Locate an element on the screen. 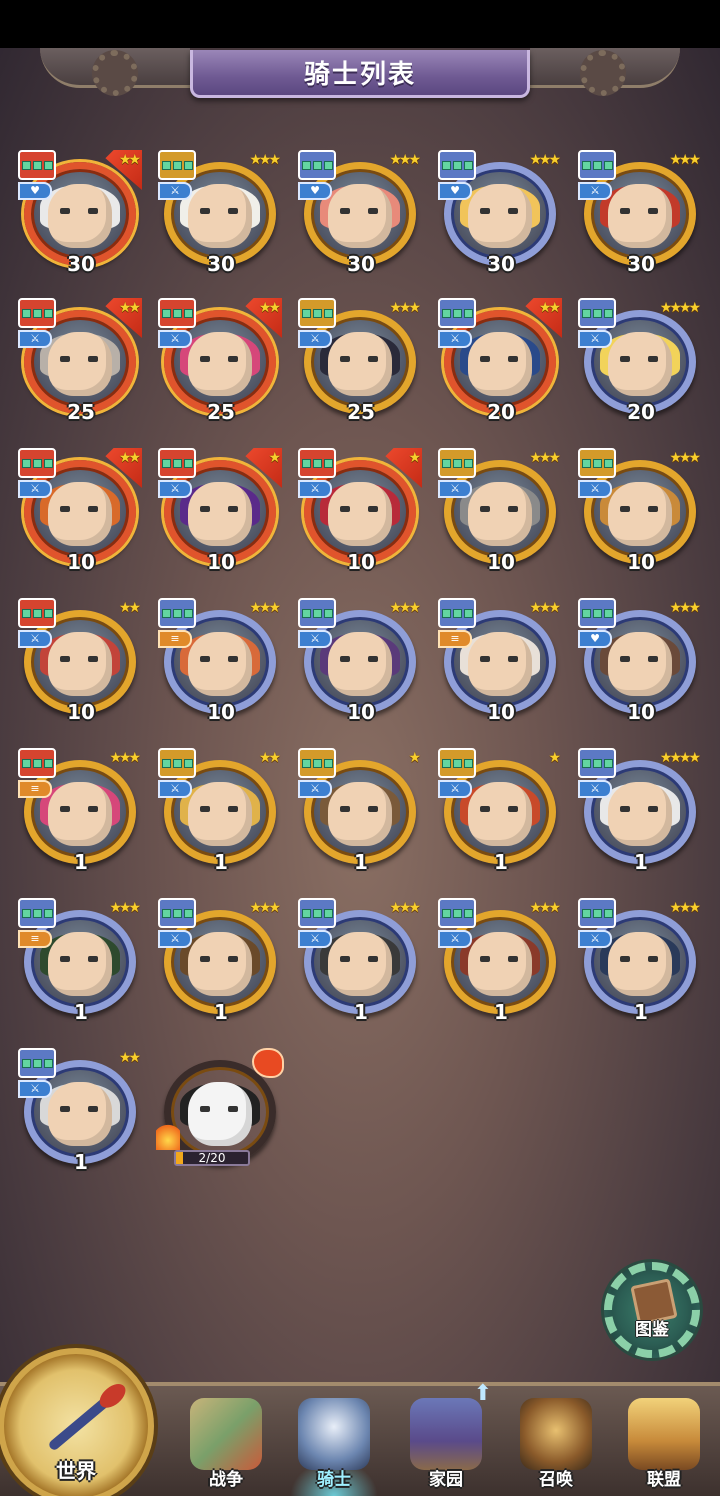 This screenshot has width=720, height=1496. hero-card: ★★ ♥ 30 is located at coordinates (81, 214).